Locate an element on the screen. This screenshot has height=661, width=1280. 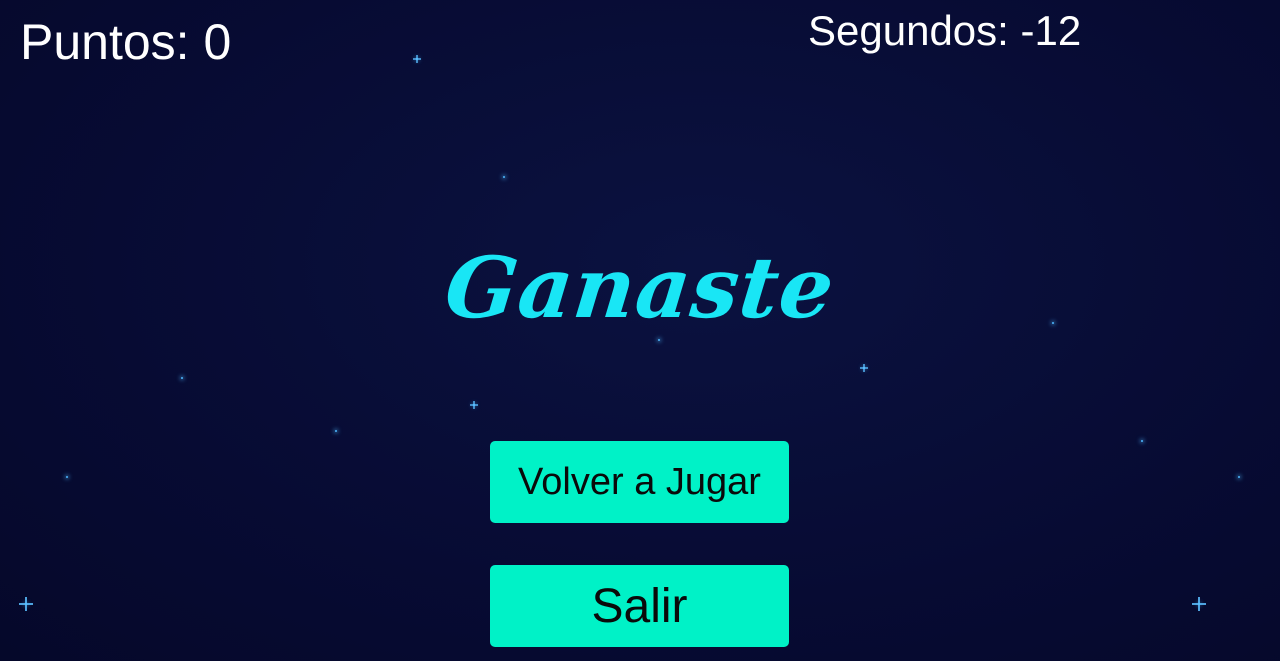
score-display: Puntos: 0 is located at coordinates (126, 42).